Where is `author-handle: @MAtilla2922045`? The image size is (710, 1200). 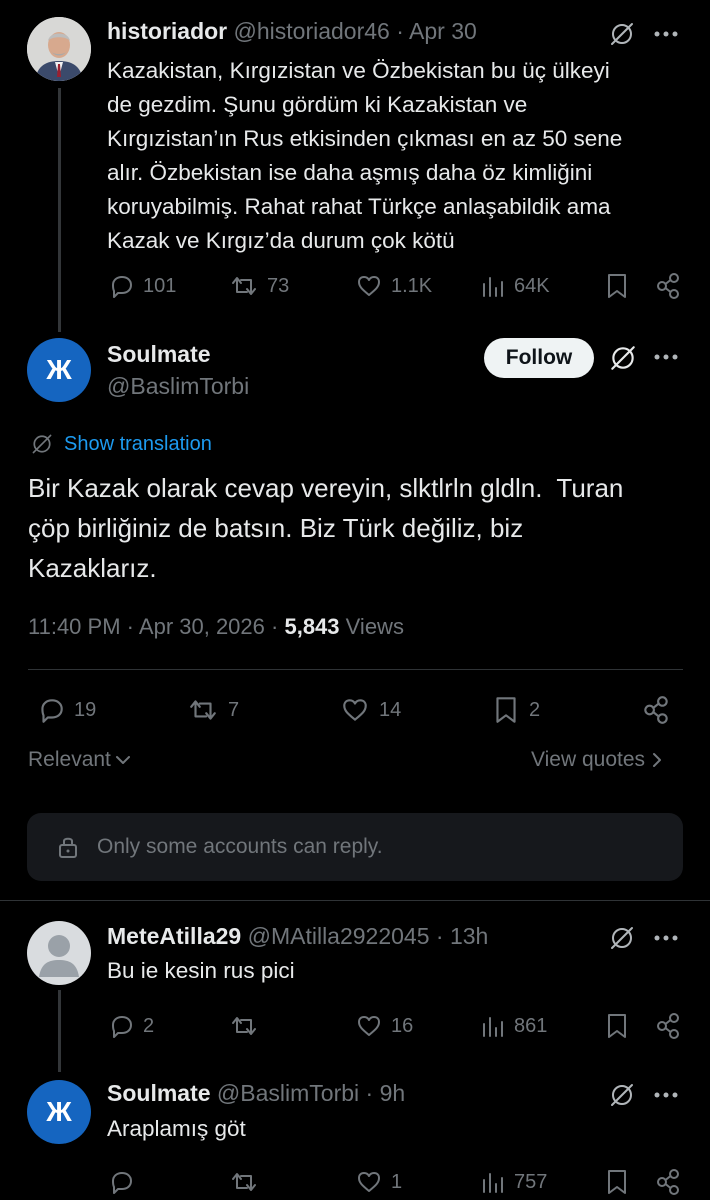
author-handle: @MAtilla2922045 is located at coordinates (339, 936).